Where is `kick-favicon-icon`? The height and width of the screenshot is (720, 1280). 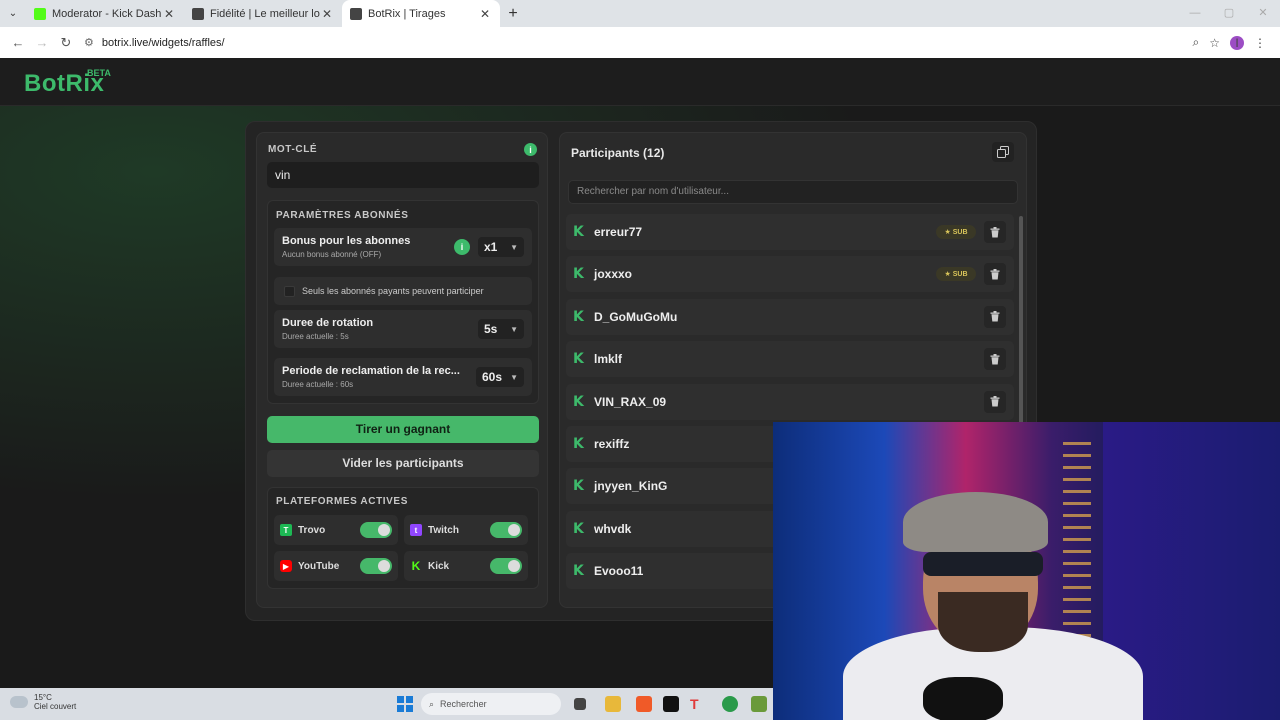
kick-favicon-icon is located at coordinates (40, 13).